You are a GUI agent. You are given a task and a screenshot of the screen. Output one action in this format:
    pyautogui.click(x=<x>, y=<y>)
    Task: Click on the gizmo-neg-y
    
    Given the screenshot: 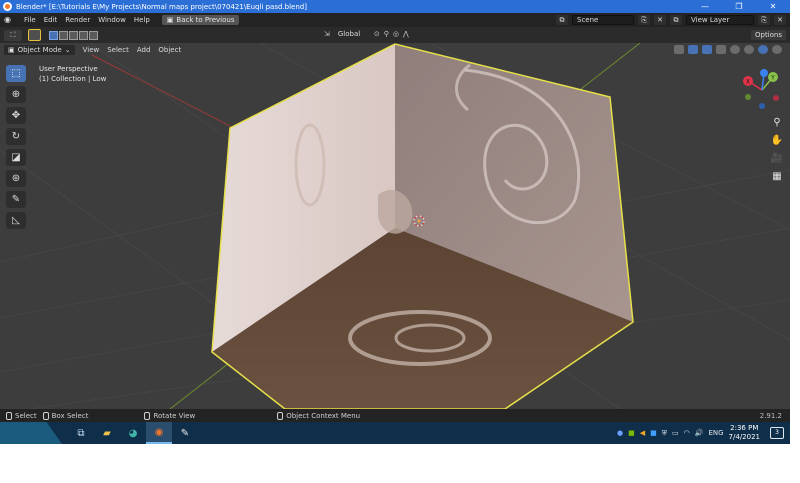 What is the action you would take?
    pyautogui.click(x=748, y=97)
    